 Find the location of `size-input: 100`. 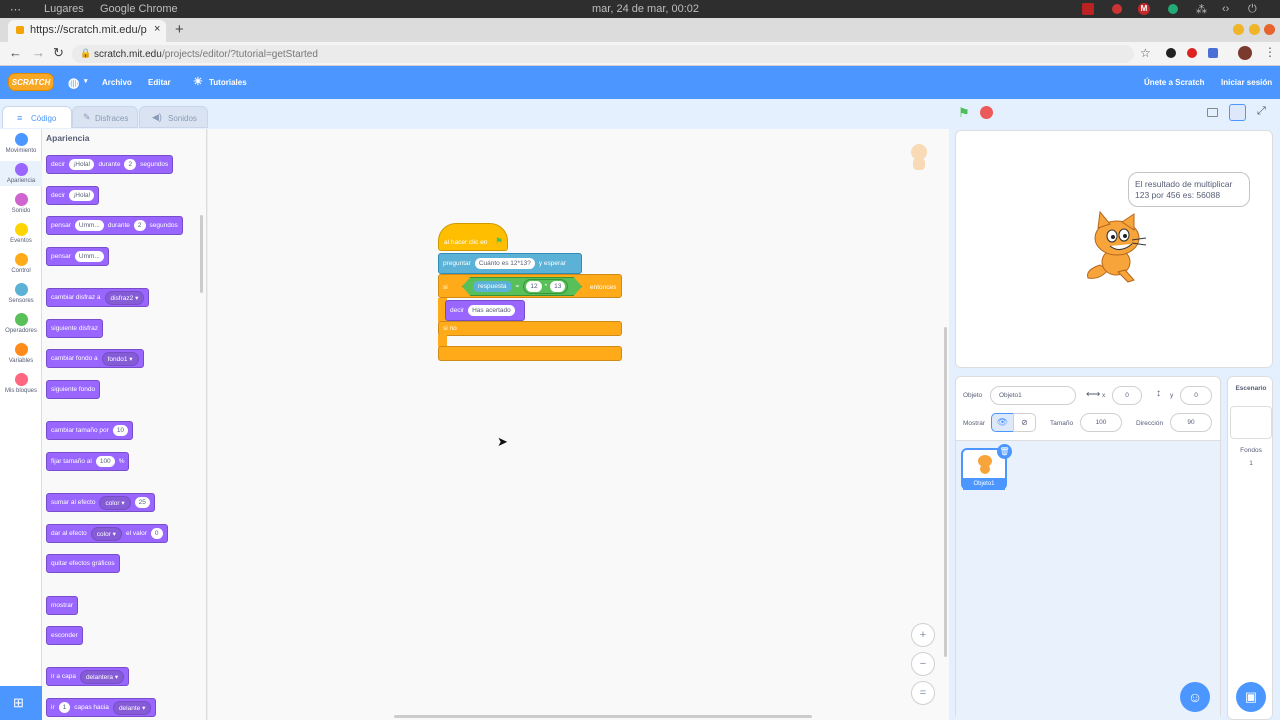

size-input: 100 is located at coordinates (1101, 422).